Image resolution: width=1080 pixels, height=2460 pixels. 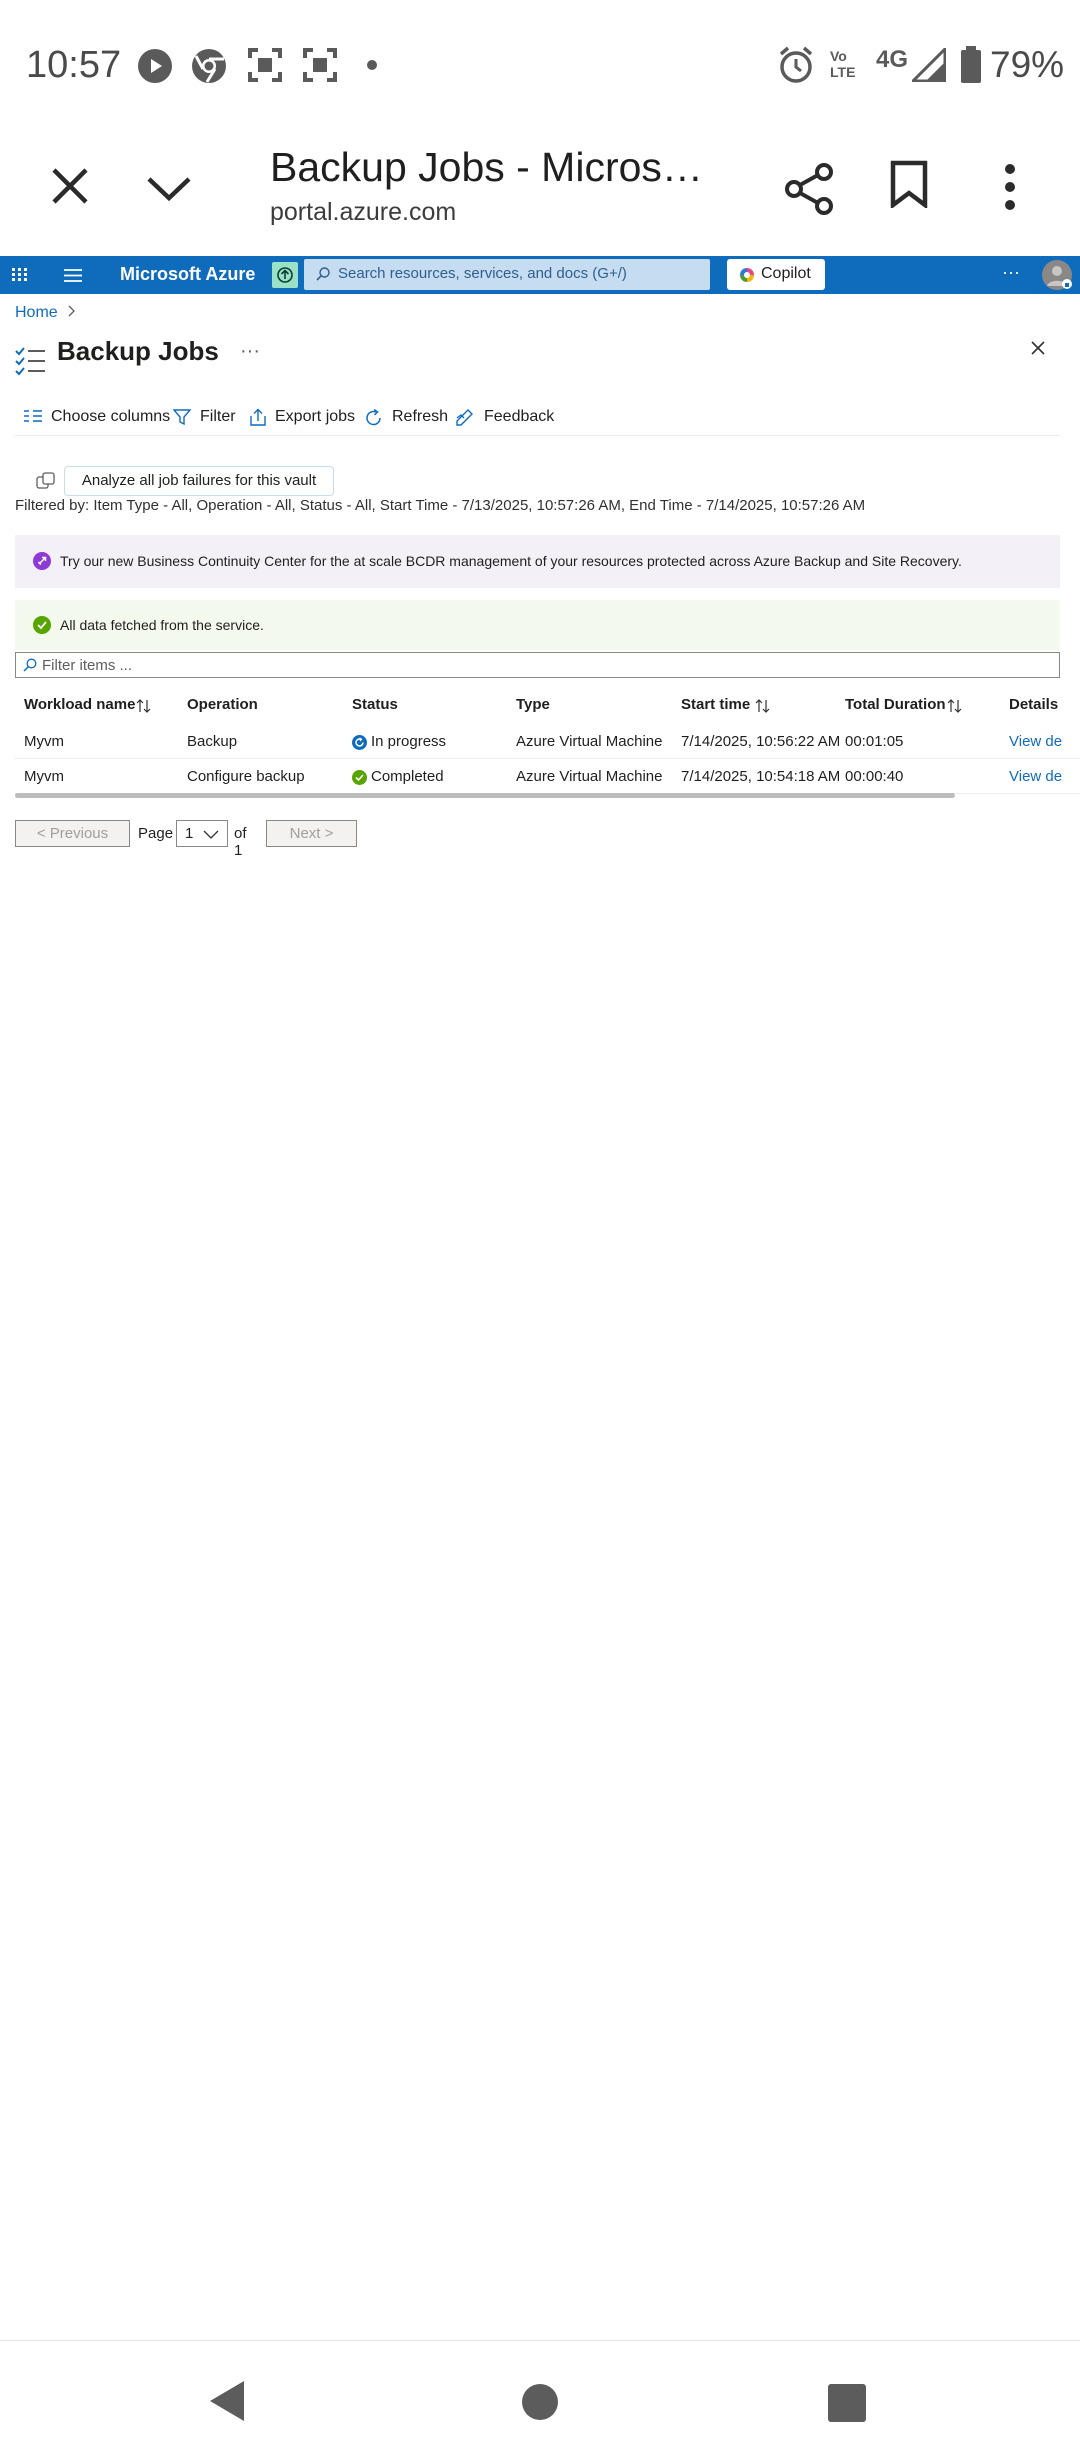 I want to click on col-header-start-time-label: Start time, so click(x=716, y=704).